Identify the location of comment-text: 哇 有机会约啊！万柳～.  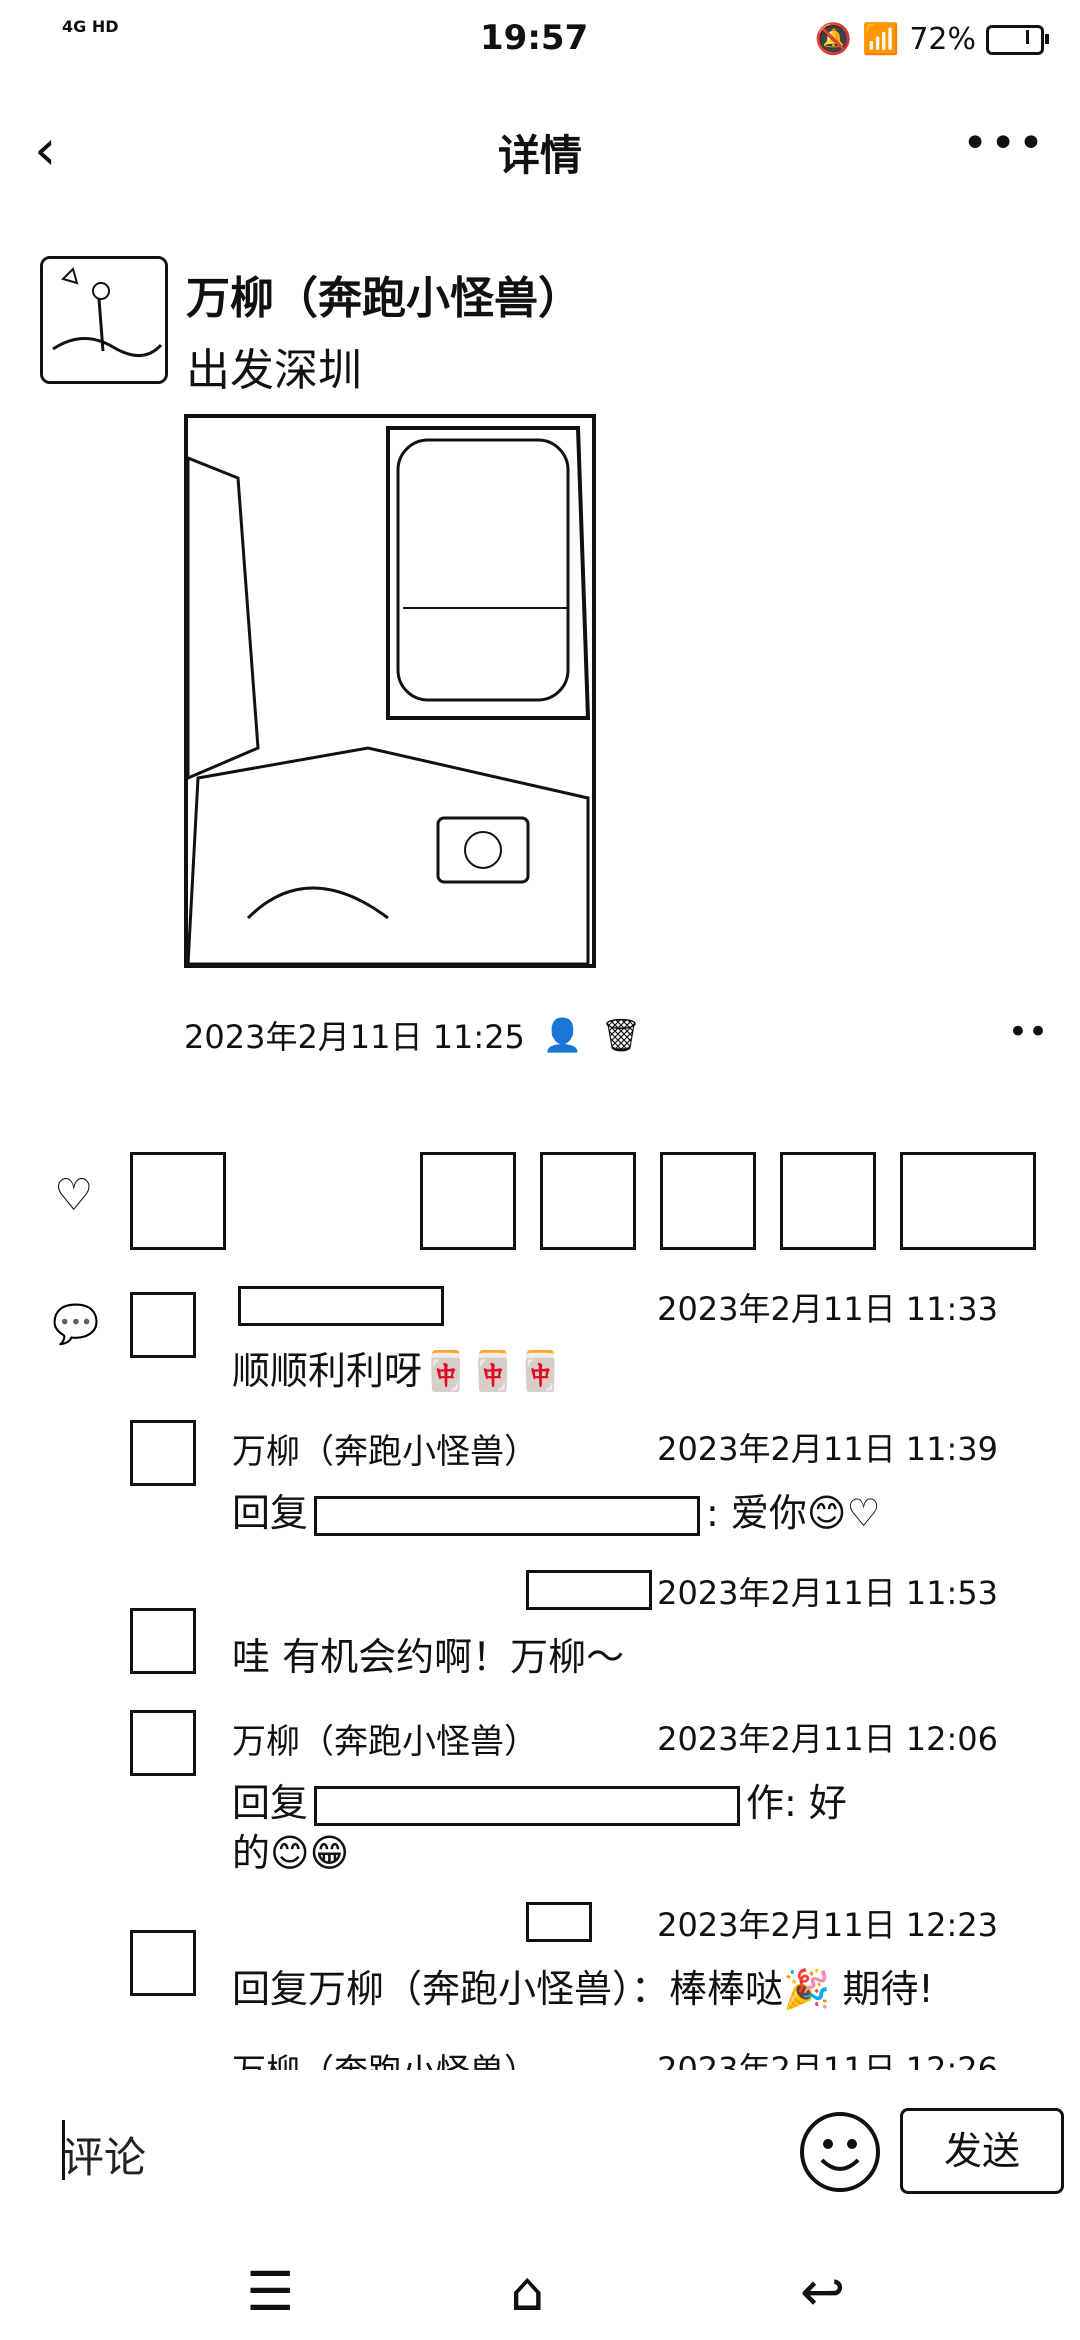
(428, 1653).